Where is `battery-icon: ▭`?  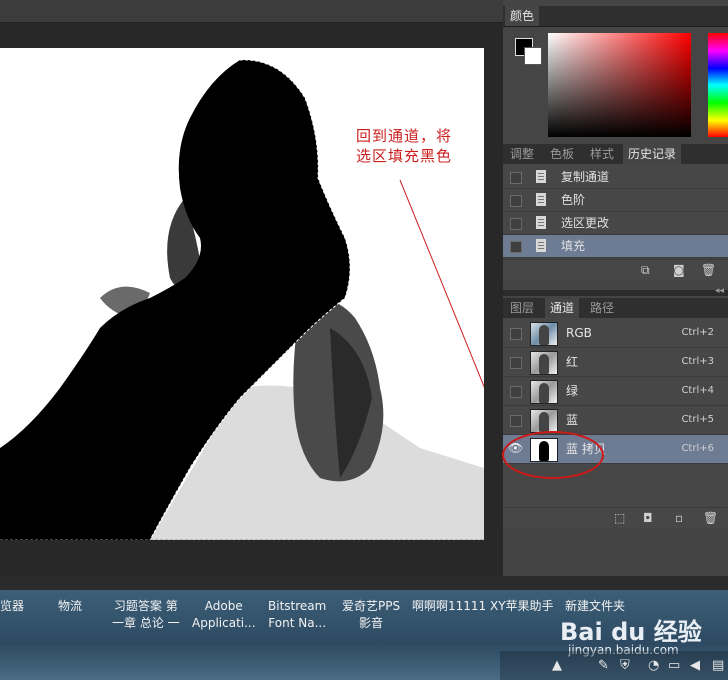 battery-icon: ▭ is located at coordinates (674, 665).